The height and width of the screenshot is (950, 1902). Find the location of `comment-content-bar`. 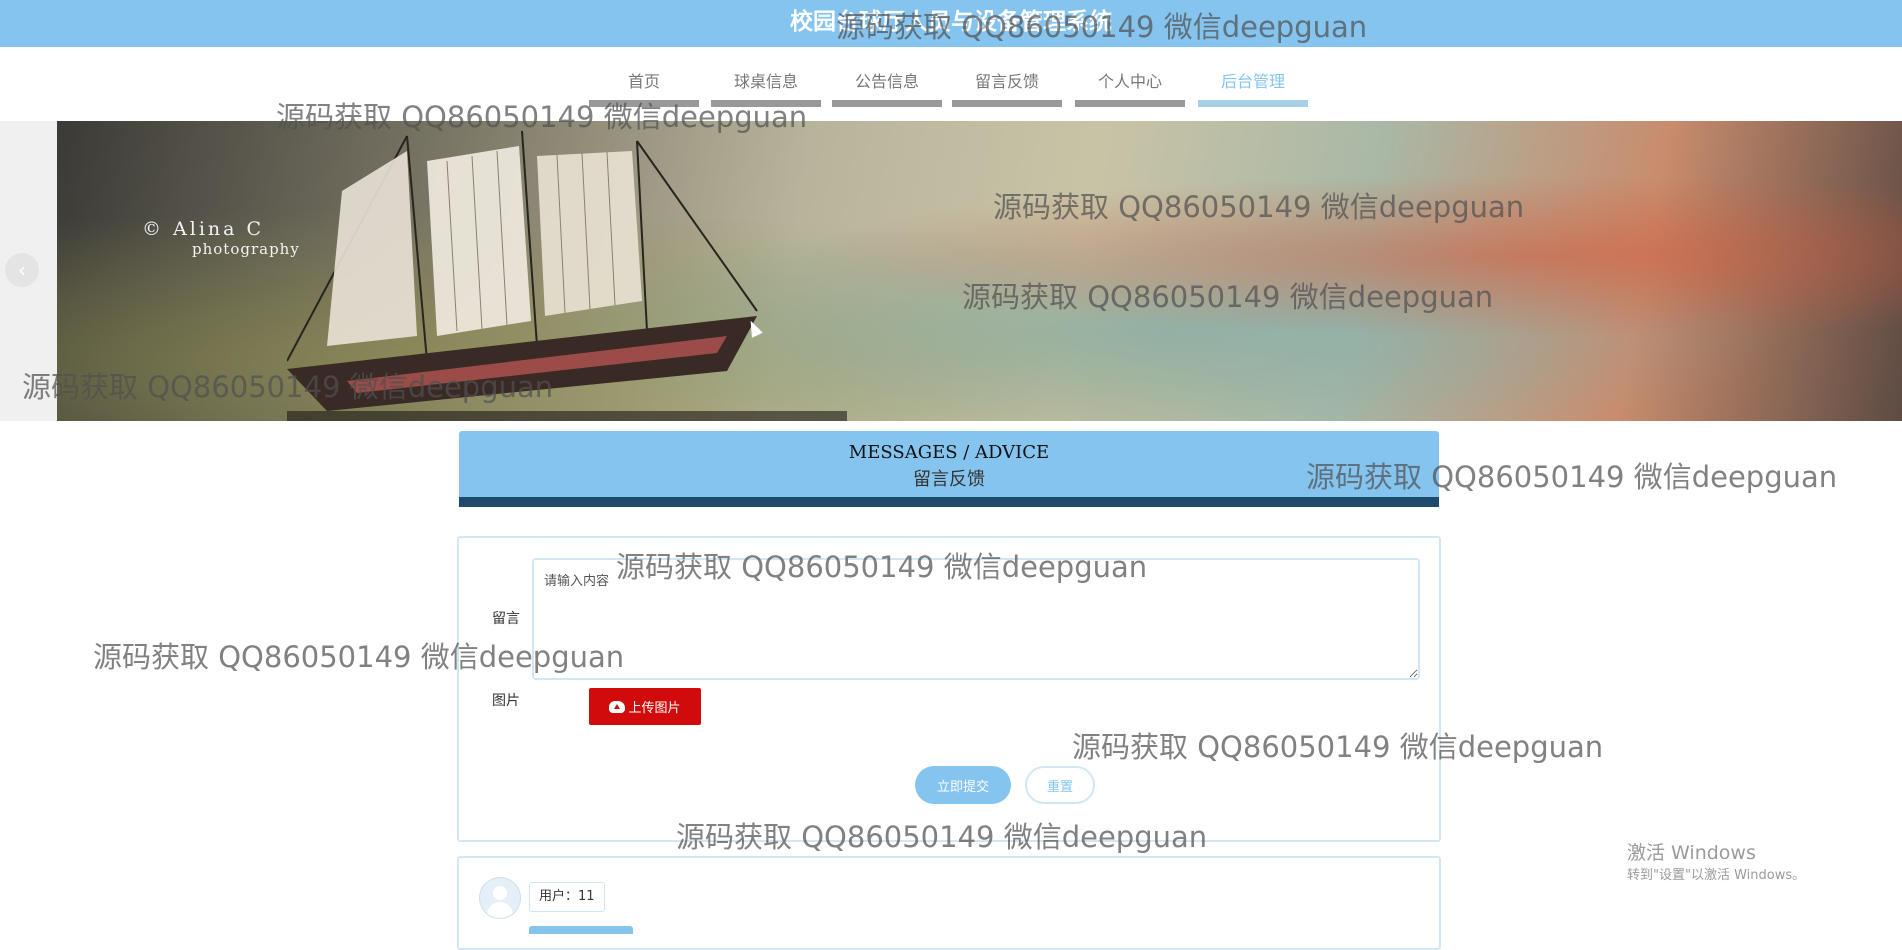

comment-content-bar is located at coordinates (581, 930).